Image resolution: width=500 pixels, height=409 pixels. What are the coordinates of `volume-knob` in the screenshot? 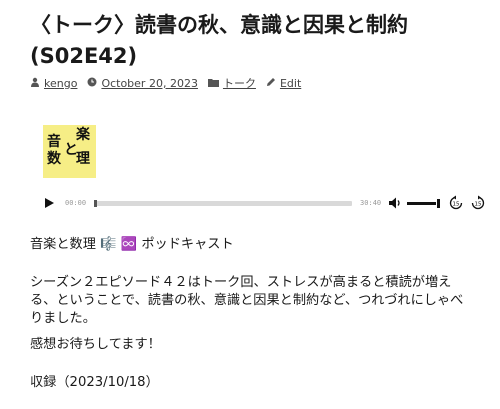 It's located at (438, 203).